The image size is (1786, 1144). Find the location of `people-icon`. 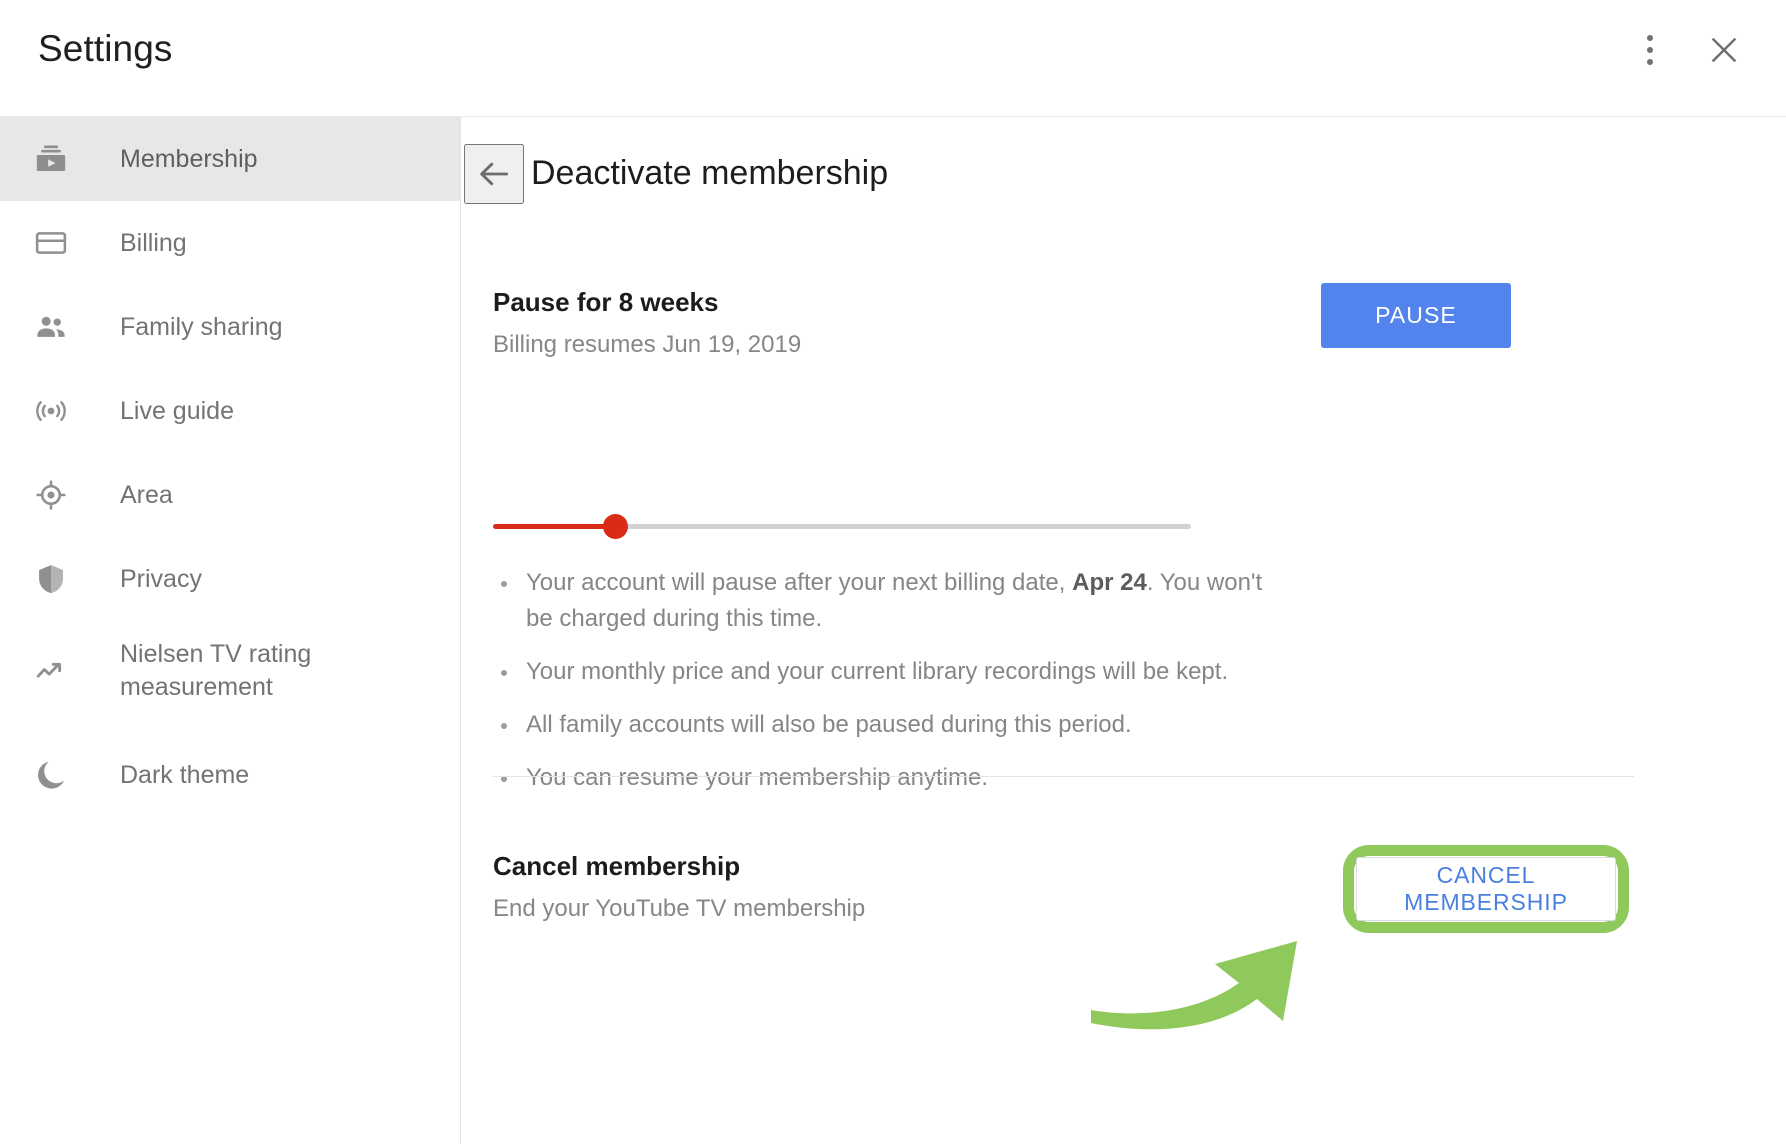

people-icon is located at coordinates (51, 327).